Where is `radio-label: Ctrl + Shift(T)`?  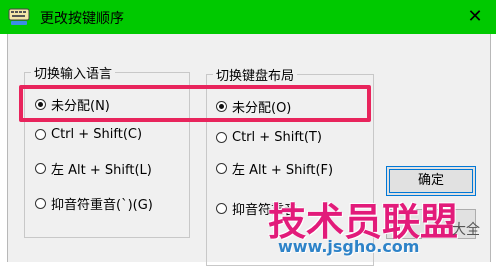 radio-label: Ctrl + Shift(T) is located at coordinates (277, 137).